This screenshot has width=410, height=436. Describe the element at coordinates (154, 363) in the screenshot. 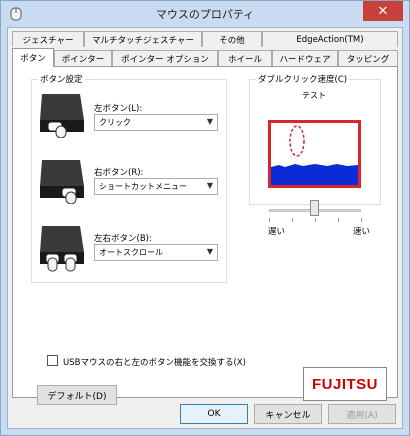

I see `swap-buttons-label: USBマウスの右と左のボタン機能を交換する(X)` at that location.